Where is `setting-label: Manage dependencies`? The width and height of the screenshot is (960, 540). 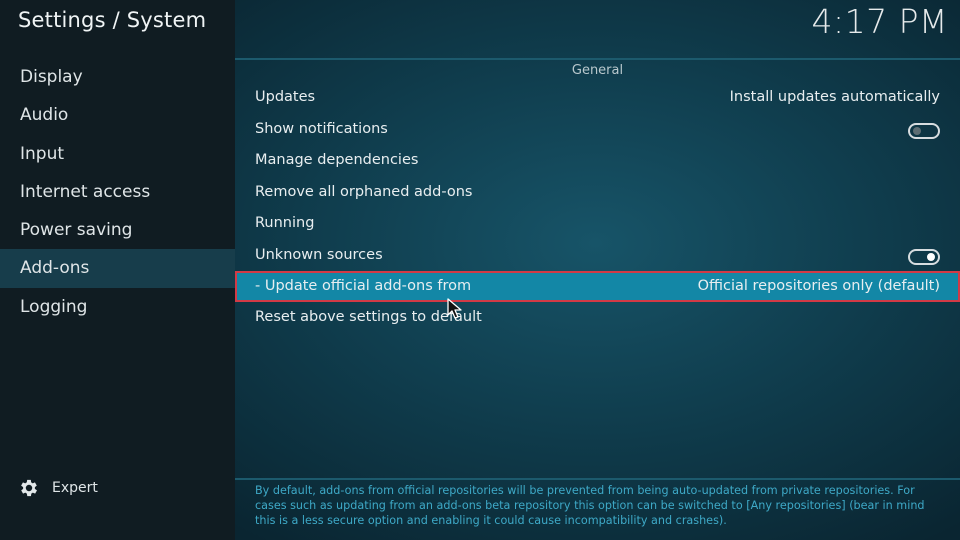 setting-label: Manage dependencies is located at coordinates (337, 160).